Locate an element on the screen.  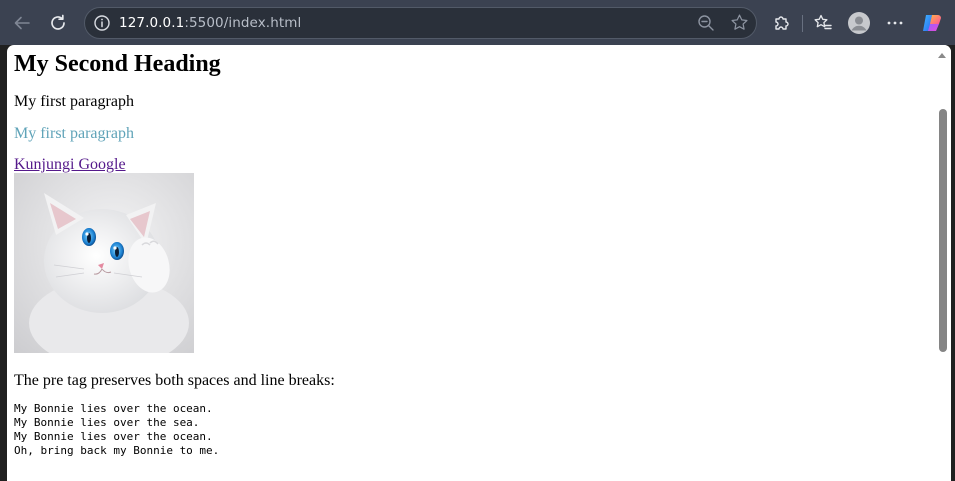
site-info-button is located at coordinates (102, 25).